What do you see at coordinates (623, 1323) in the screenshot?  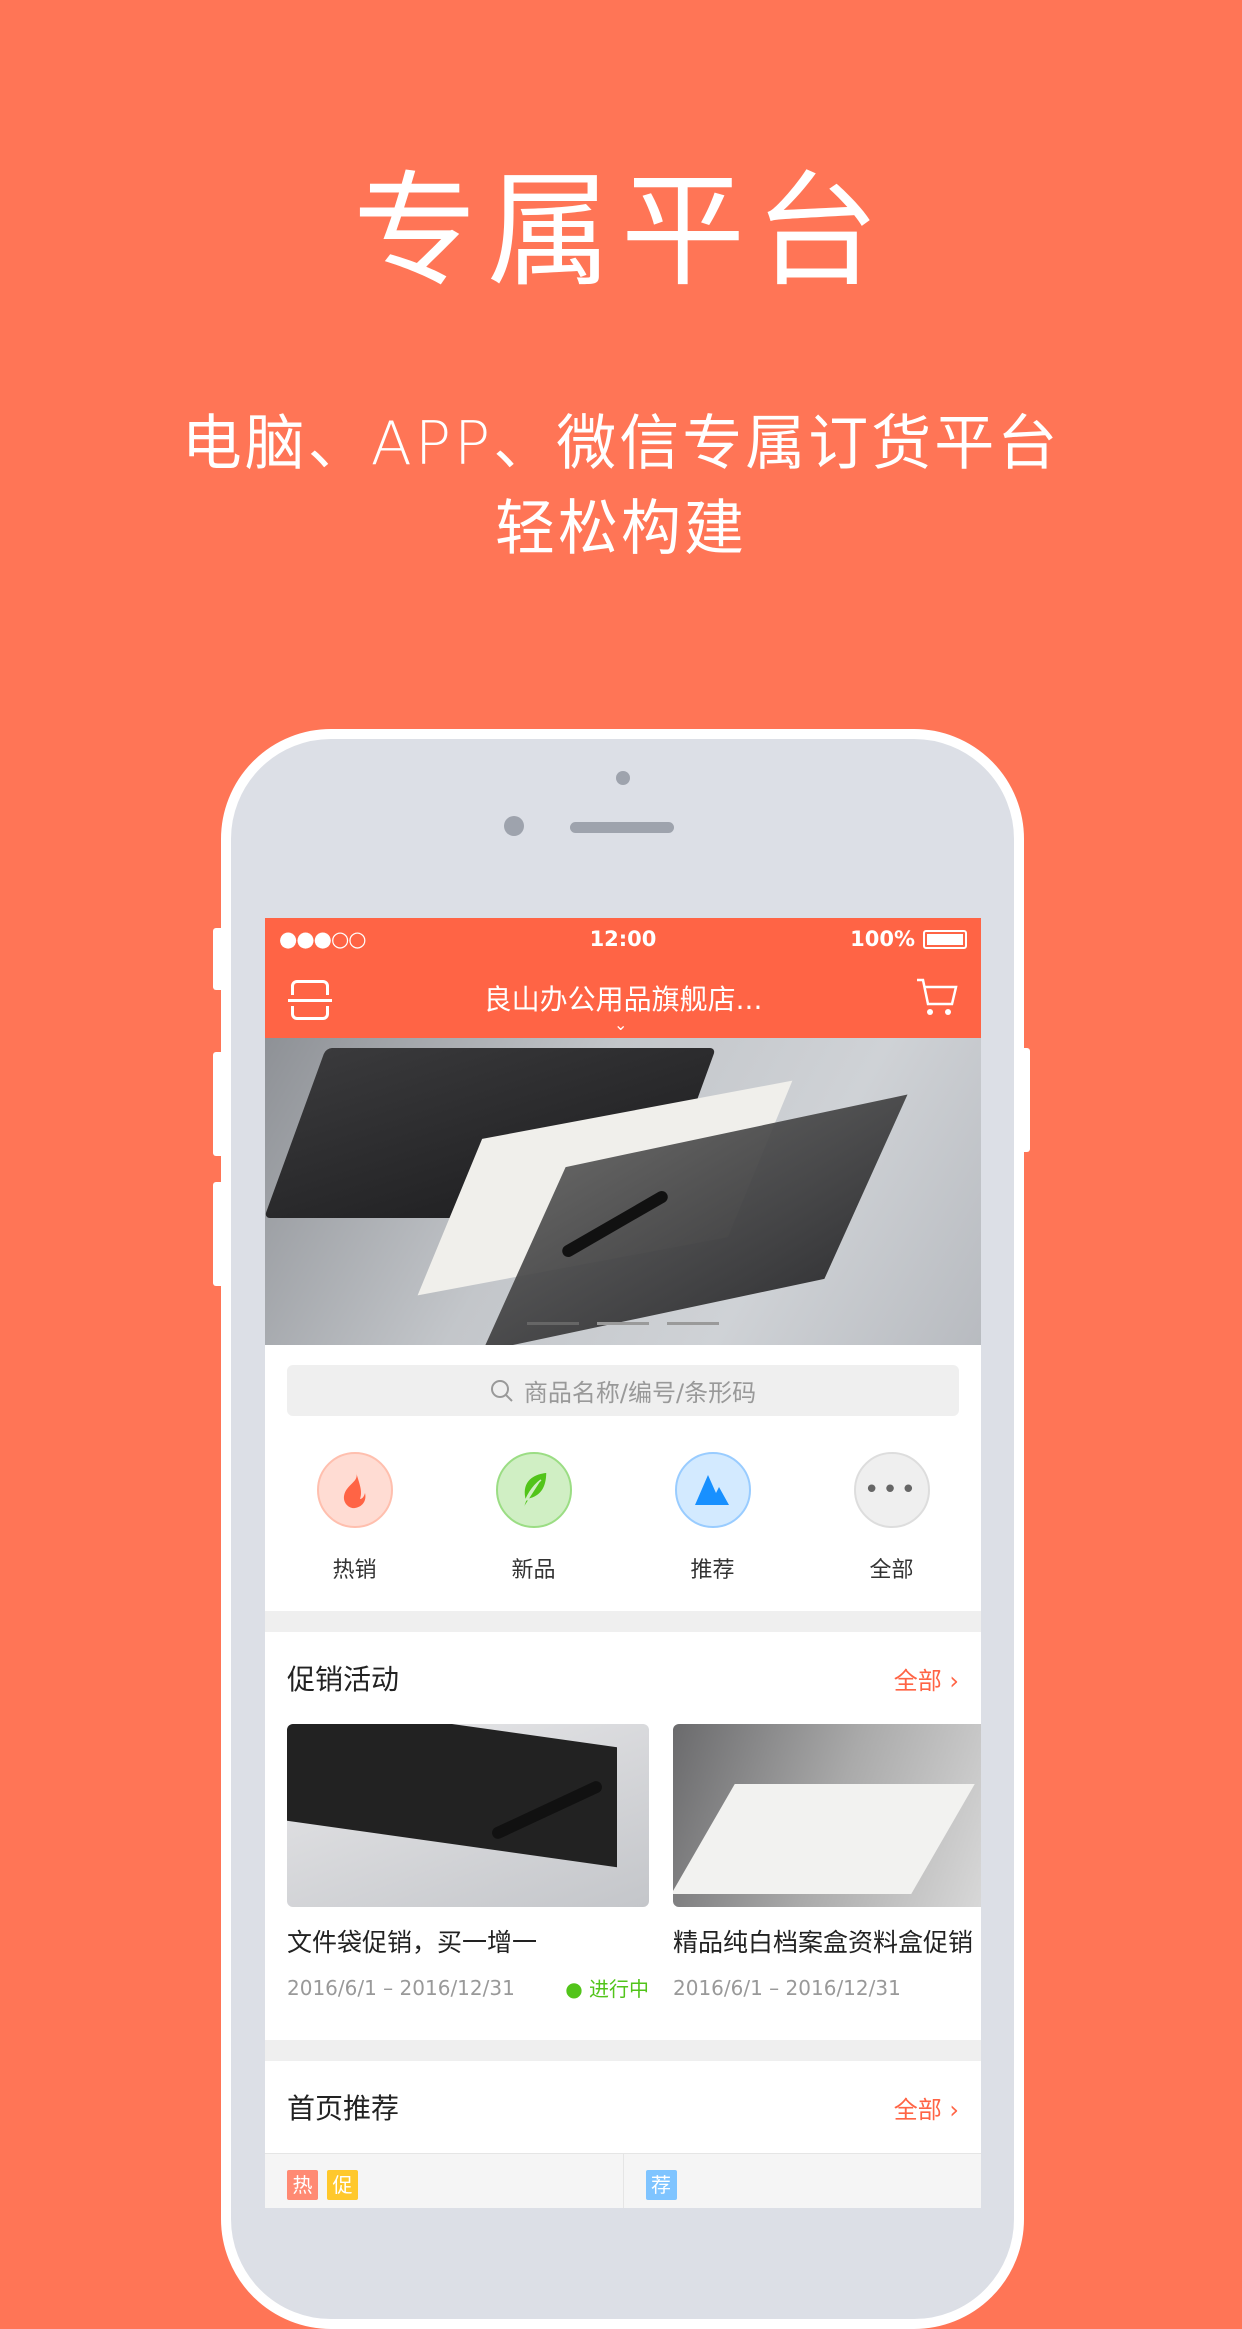 I see `carousel-dots` at bounding box center [623, 1323].